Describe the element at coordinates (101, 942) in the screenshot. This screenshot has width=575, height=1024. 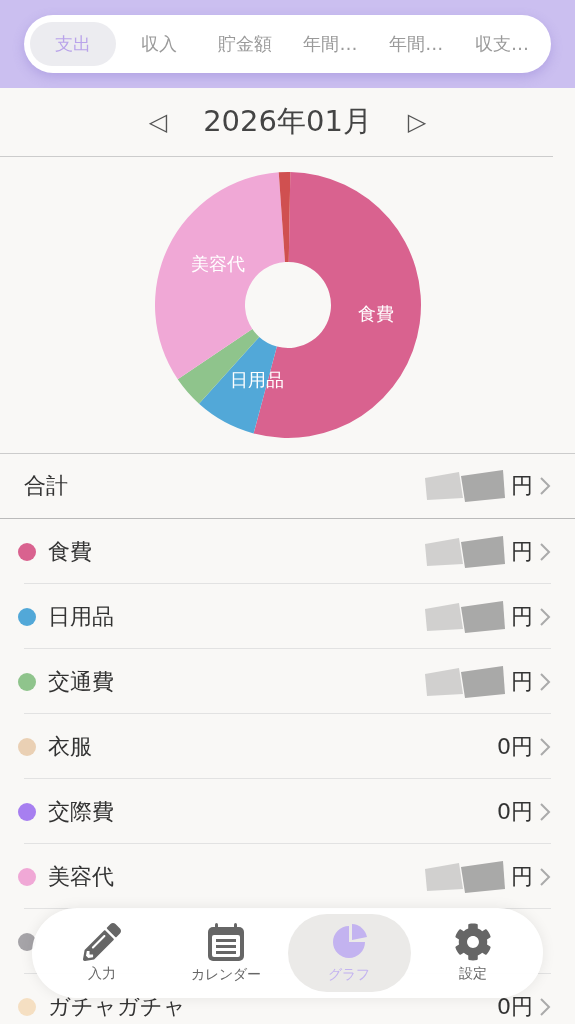
I see `pencil-icon` at that location.